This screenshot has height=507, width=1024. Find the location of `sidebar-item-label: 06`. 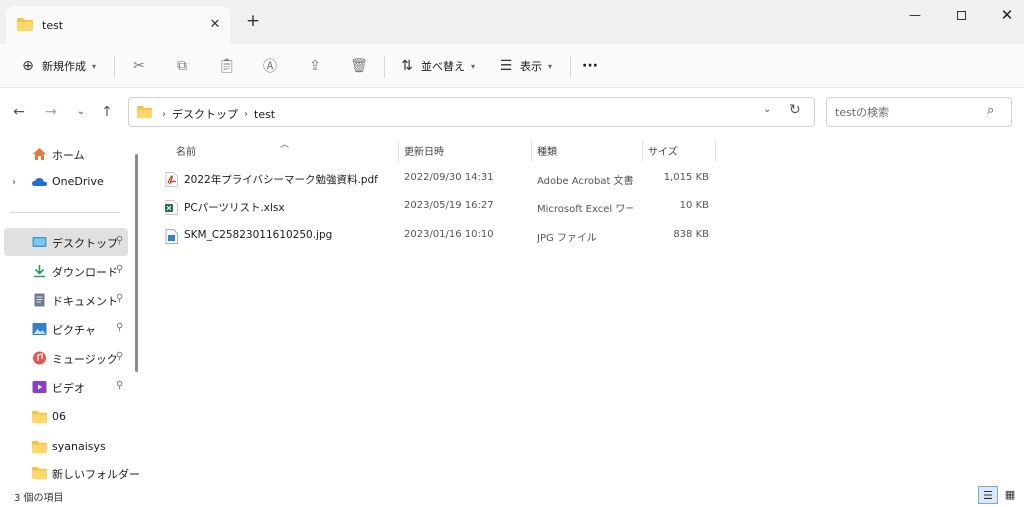

sidebar-item-label: 06 is located at coordinates (59, 416).